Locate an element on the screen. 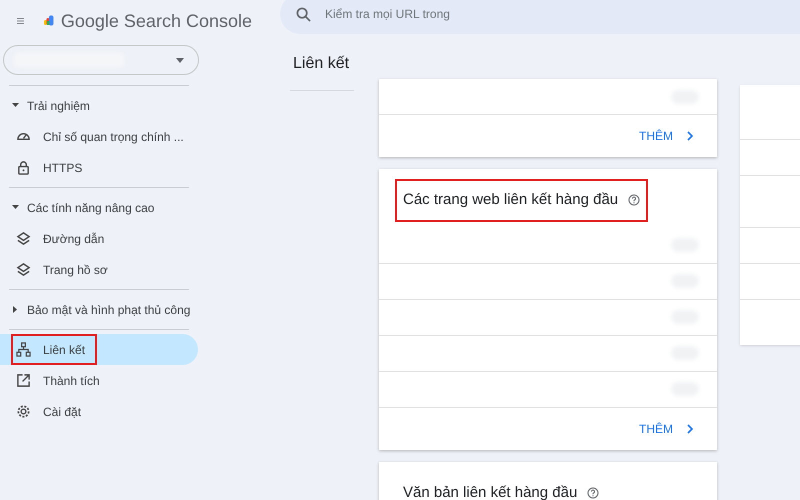 The width and height of the screenshot is (800, 500). nav-label: Cài đặt is located at coordinates (62, 412).